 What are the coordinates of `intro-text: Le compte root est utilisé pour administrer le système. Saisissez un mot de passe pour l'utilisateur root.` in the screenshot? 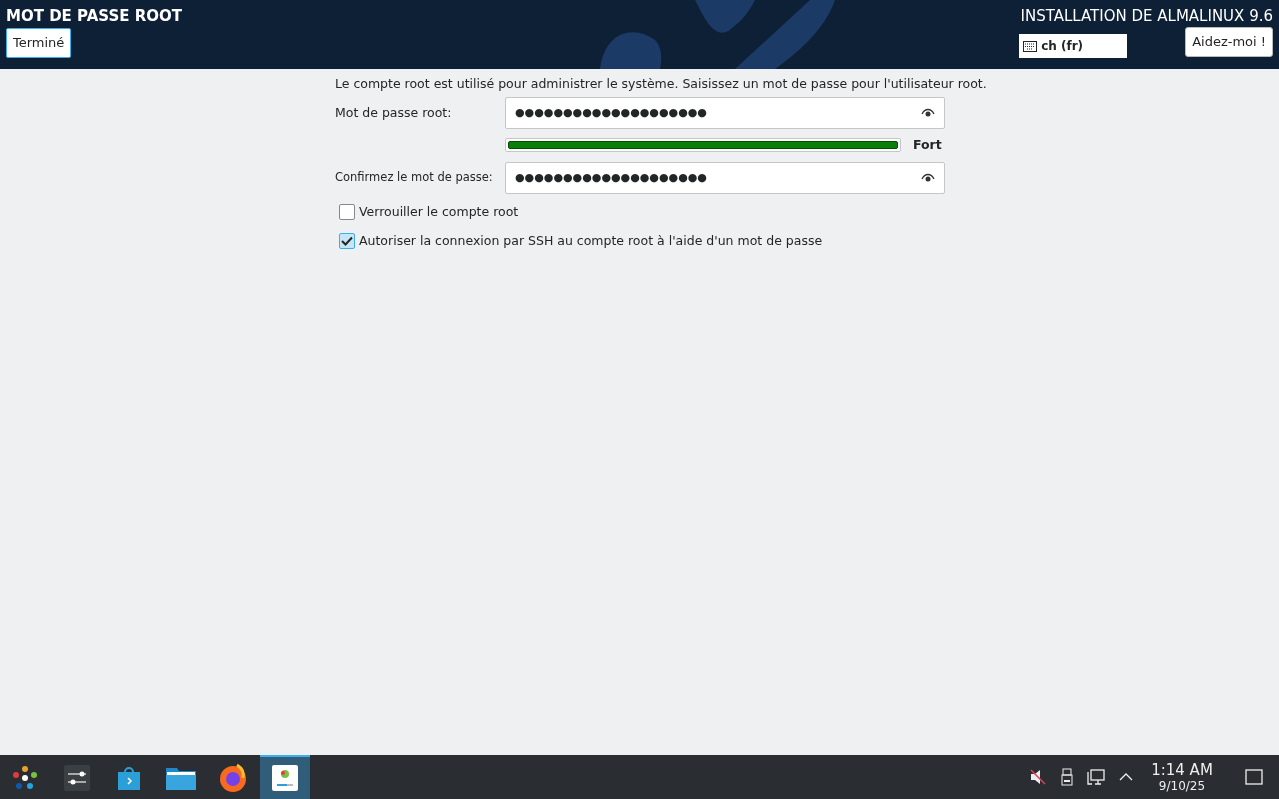 It's located at (661, 84).